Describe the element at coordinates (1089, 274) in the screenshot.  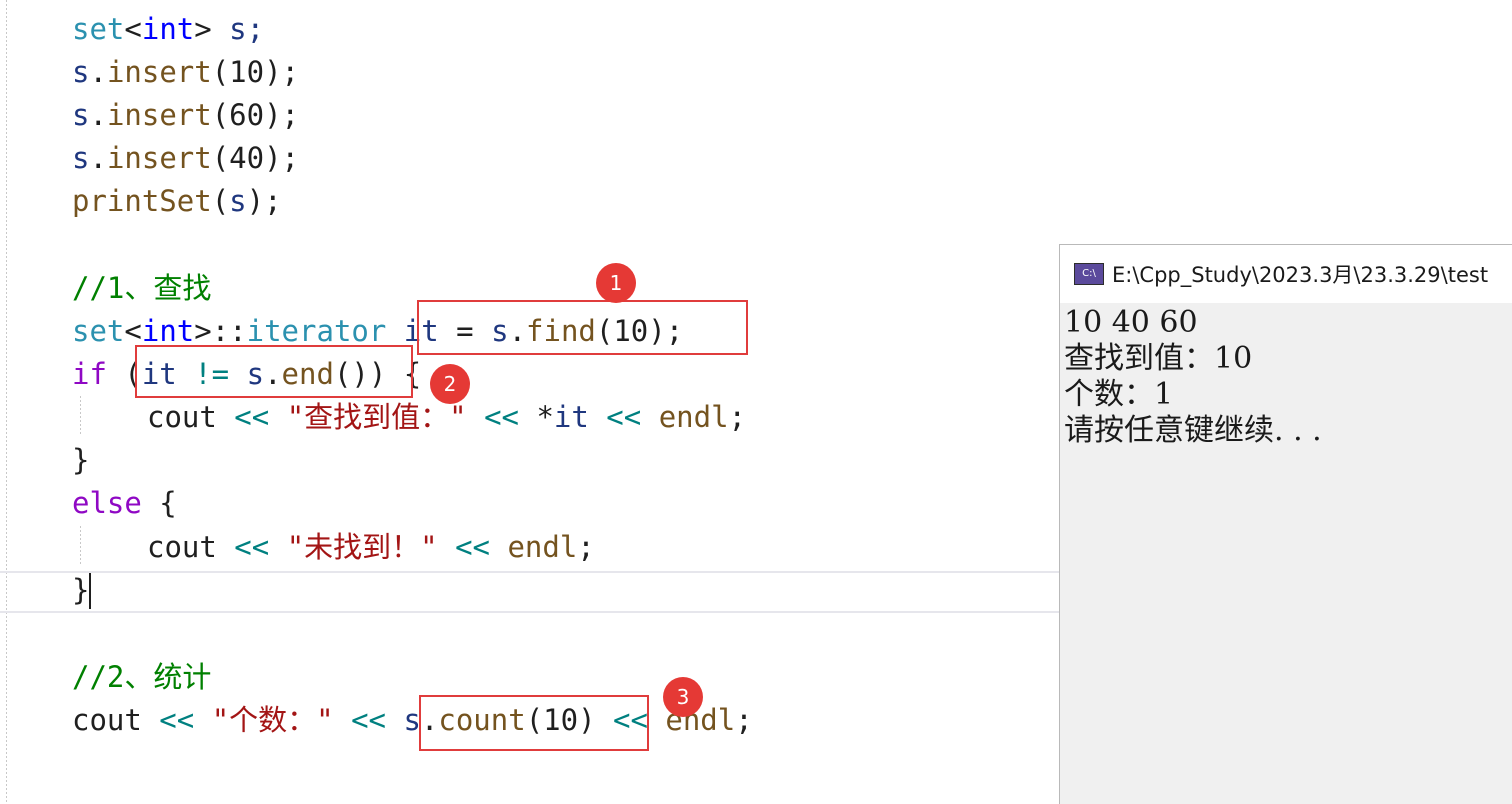
I see `console-icon: C:\` at that location.